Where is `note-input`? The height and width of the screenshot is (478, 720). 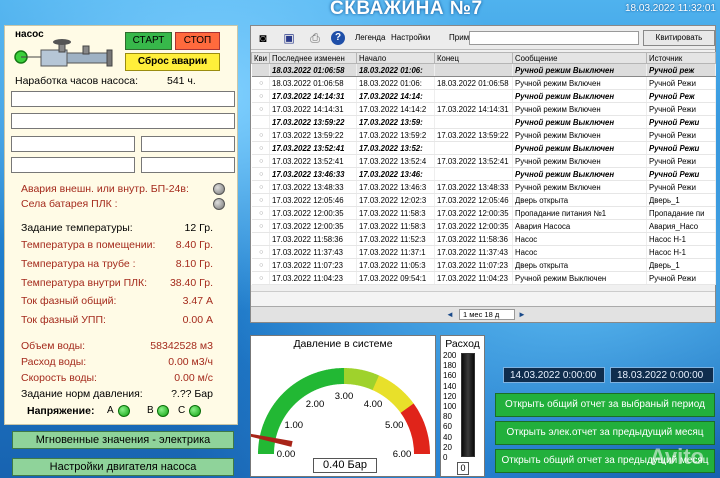 note-input is located at coordinates (554, 38).